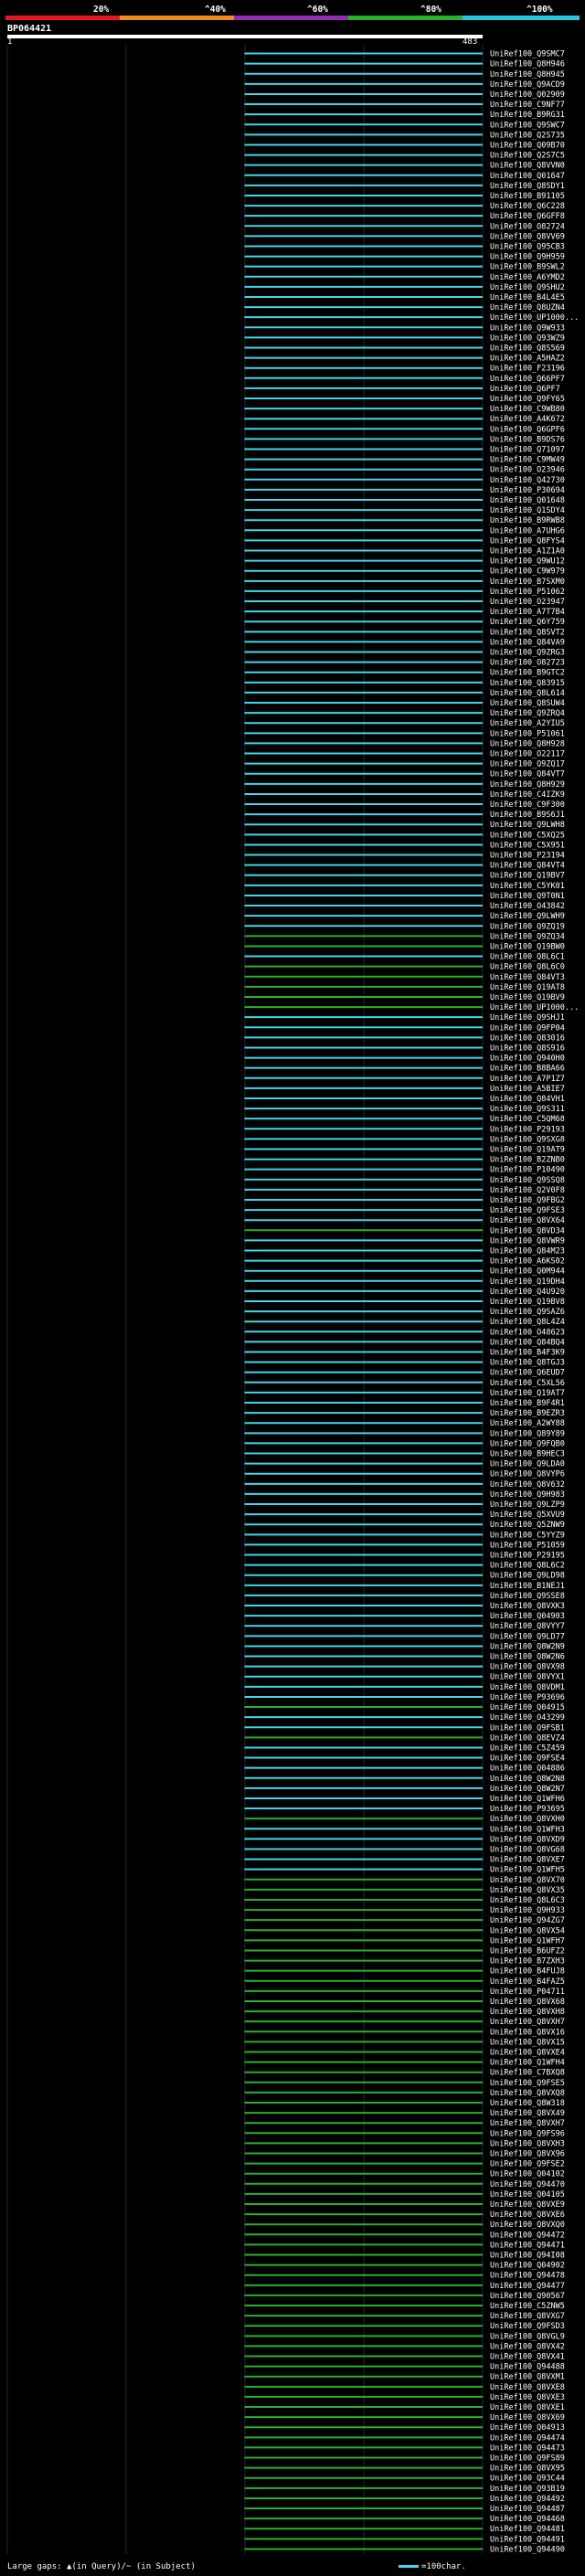 The height and width of the screenshot is (2576, 585). What do you see at coordinates (528, 1596) in the screenshot?
I see `hit-label: UniRef100_Q9SSE8` at bounding box center [528, 1596].